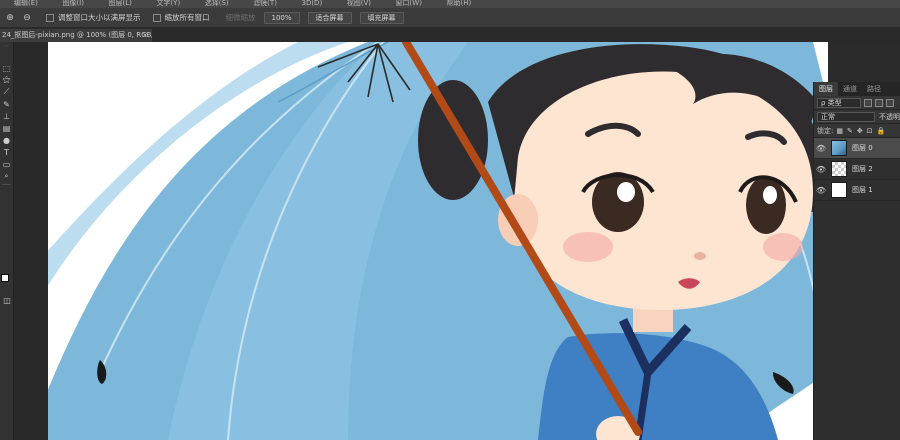  Describe the element at coordinates (862, 169) in the screenshot. I see `layer-name: 图层 2` at that location.